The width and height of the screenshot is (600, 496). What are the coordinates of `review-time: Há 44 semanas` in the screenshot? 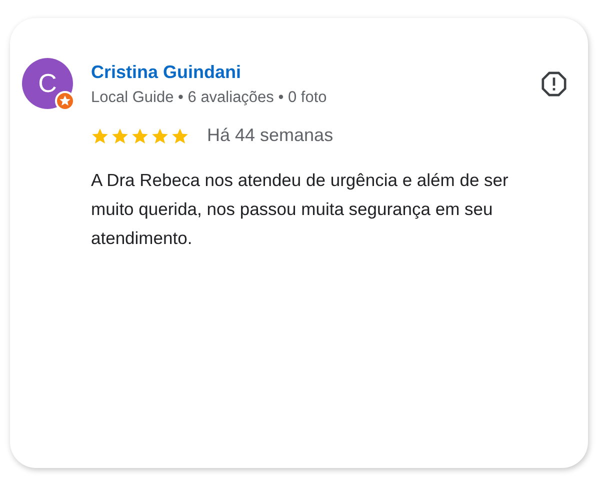 It's located at (270, 135).